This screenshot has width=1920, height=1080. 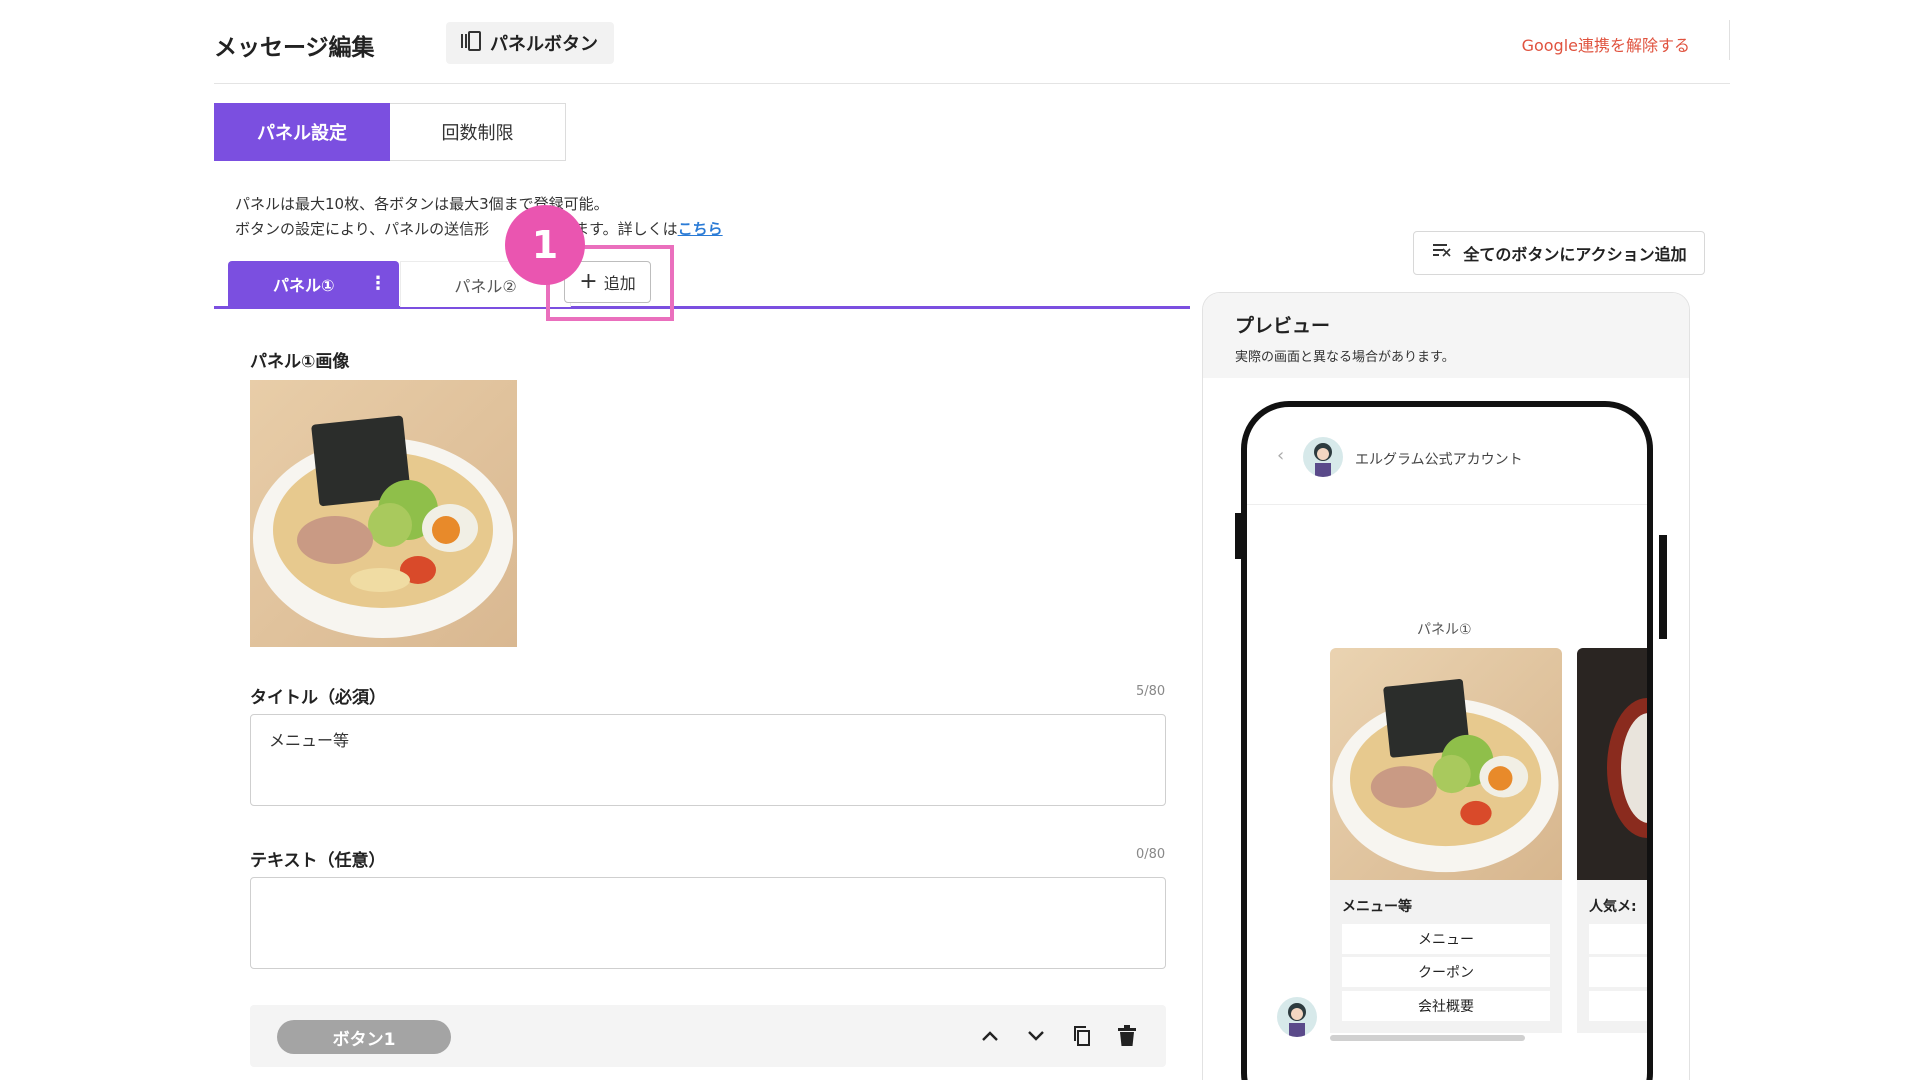 I want to click on title-label: タイトル（必須）, so click(x=318, y=698).